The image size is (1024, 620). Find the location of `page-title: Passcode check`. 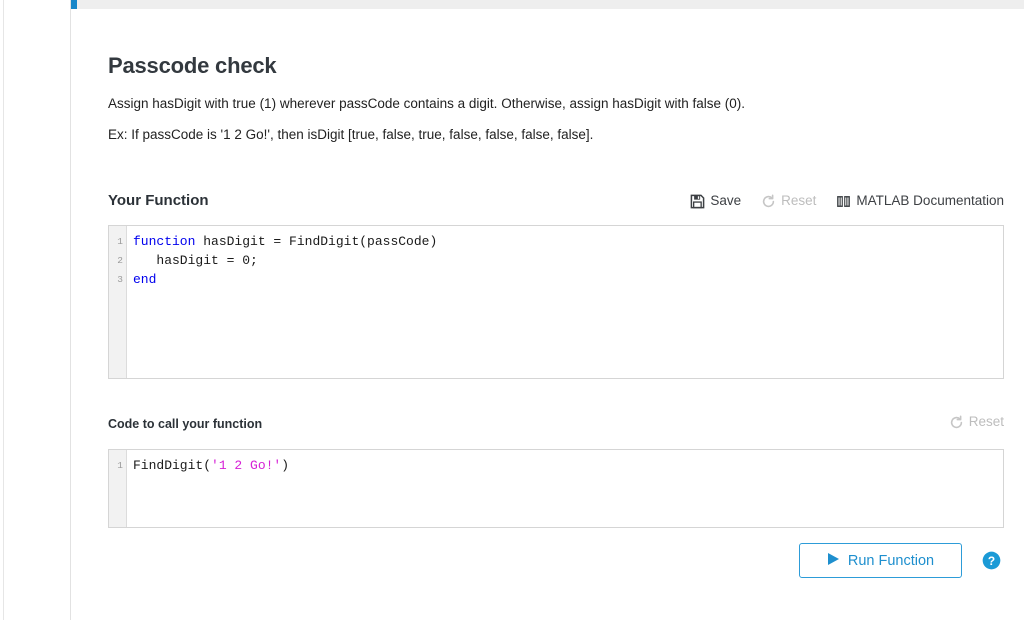

page-title: Passcode check is located at coordinates (192, 65).